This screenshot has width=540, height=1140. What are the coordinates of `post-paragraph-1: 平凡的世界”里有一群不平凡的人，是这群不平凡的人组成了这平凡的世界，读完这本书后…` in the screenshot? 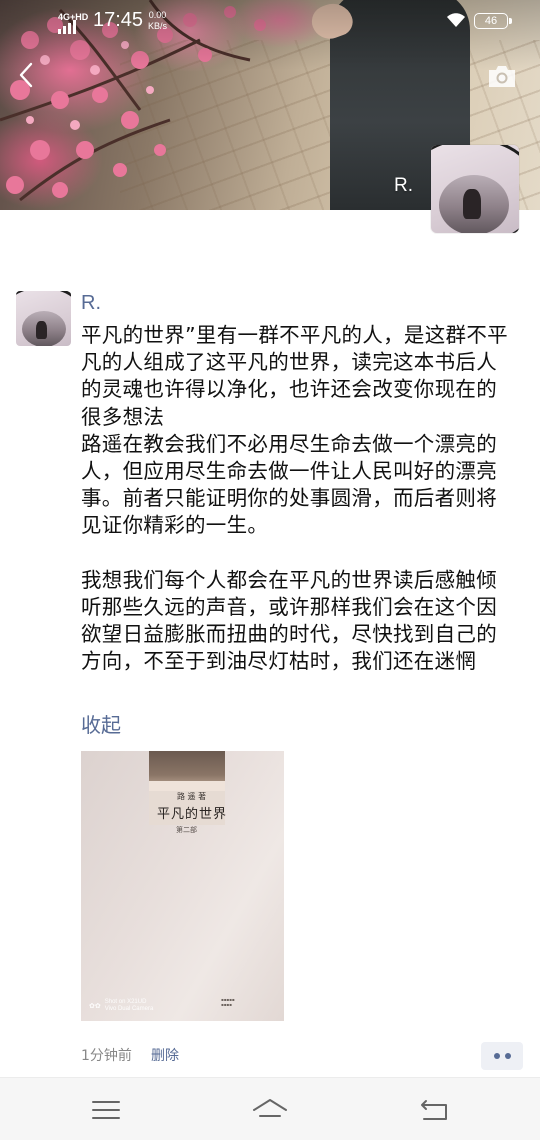 It's located at (294, 376).